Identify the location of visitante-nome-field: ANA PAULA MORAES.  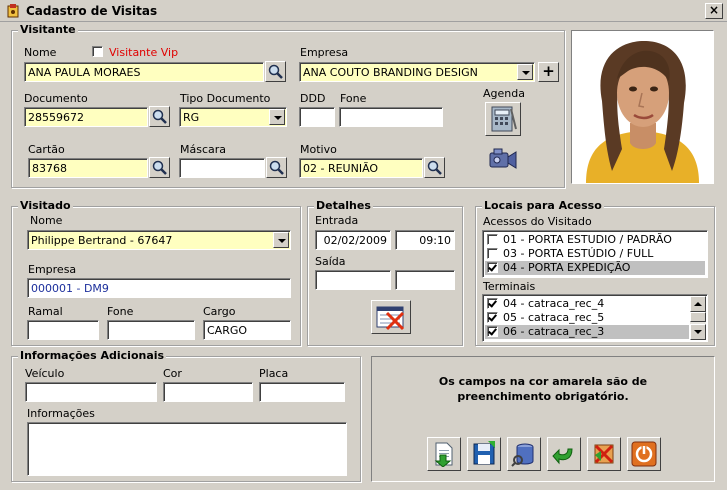
(144, 72).